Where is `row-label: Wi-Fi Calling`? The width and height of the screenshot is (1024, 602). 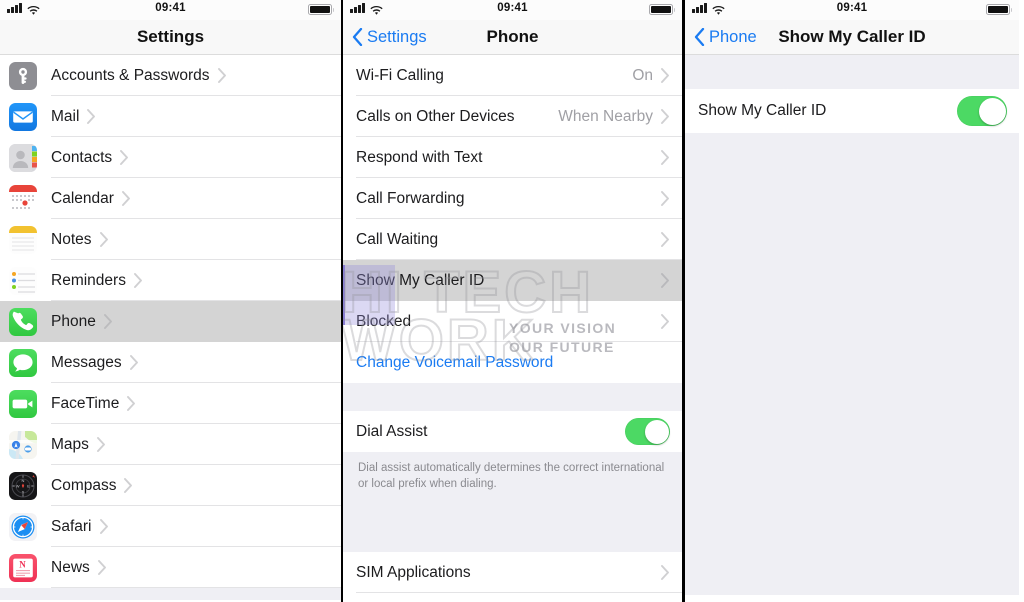 row-label: Wi-Fi Calling is located at coordinates (400, 75).